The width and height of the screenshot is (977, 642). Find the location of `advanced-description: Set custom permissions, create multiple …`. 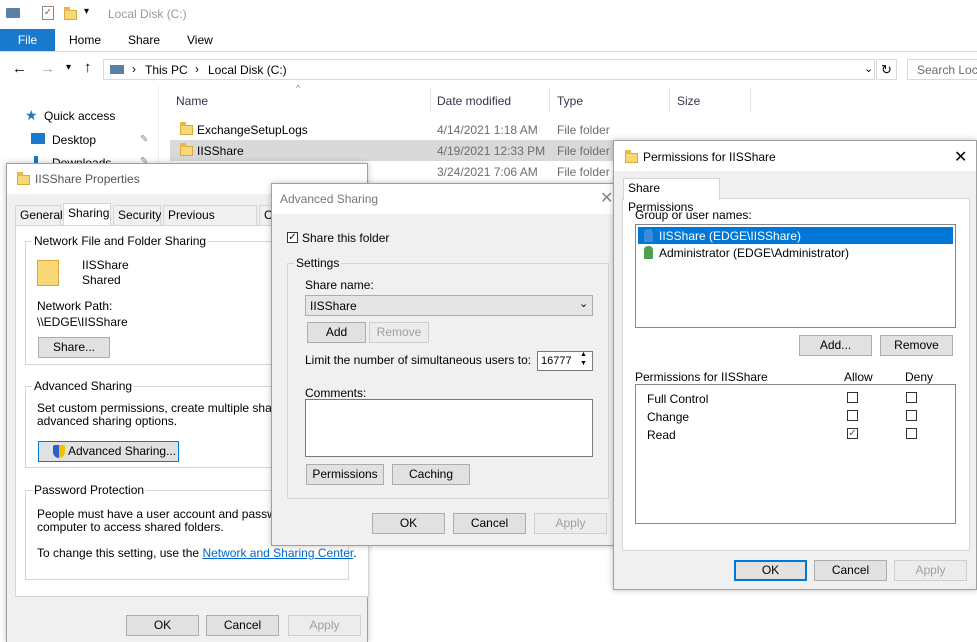

advanced-description: Set custom permissions, create multiple … is located at coordinates (173, 408).